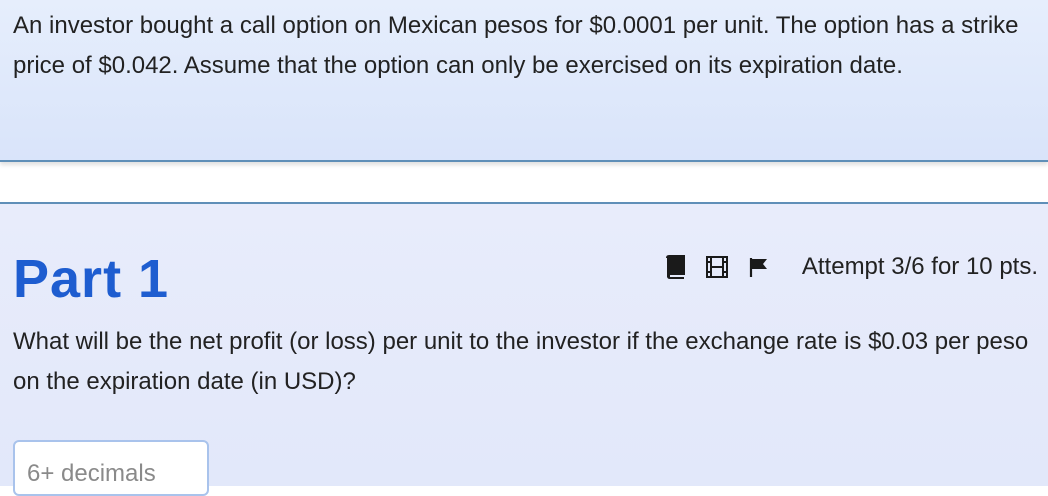 The width and height of the screenshot is (1048, 496). I want to click on answer-input, so click(111, 468).